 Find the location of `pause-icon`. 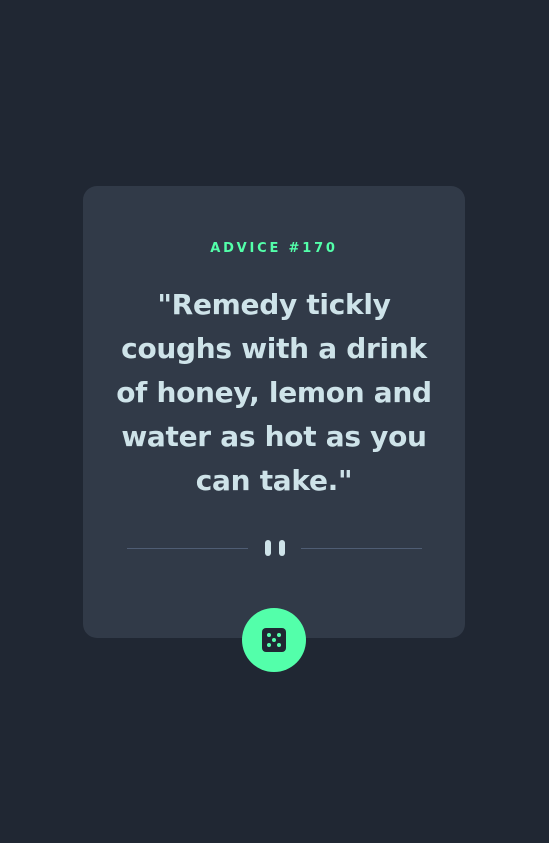

pause-icon is located at coordinates (275, 548).